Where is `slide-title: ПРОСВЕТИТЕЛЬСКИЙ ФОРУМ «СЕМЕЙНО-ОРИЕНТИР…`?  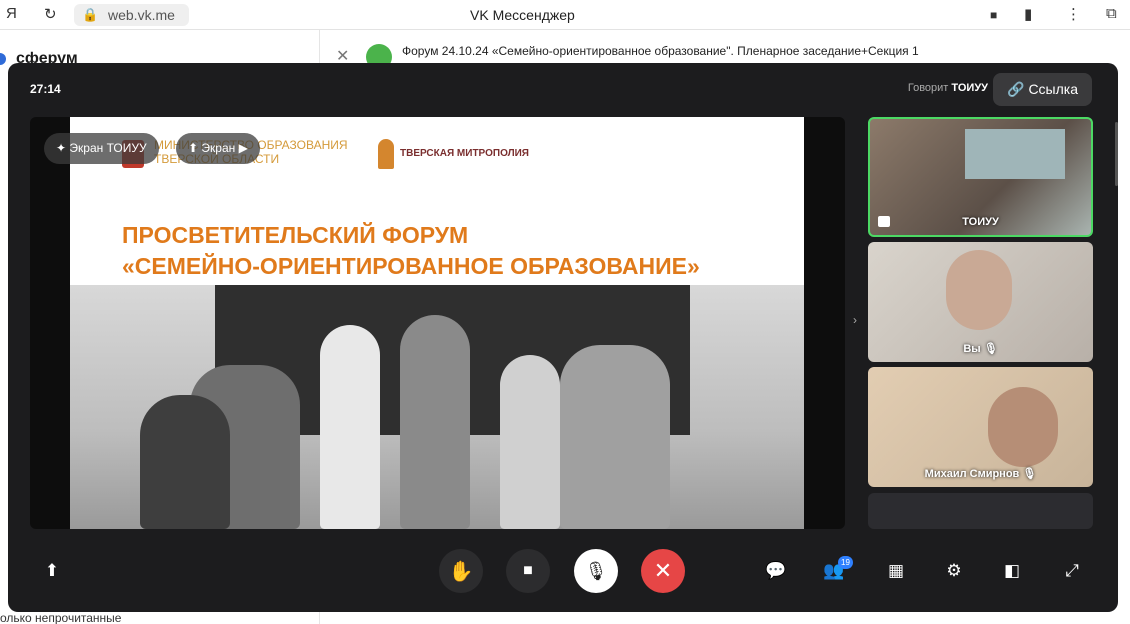 slide-title: ПРОСВЕТИТЕЛЬСКИЙ ФОРУМ «СЕМЕЙНО-ОРИЕНТИР… is located at coordinates (411, 250).